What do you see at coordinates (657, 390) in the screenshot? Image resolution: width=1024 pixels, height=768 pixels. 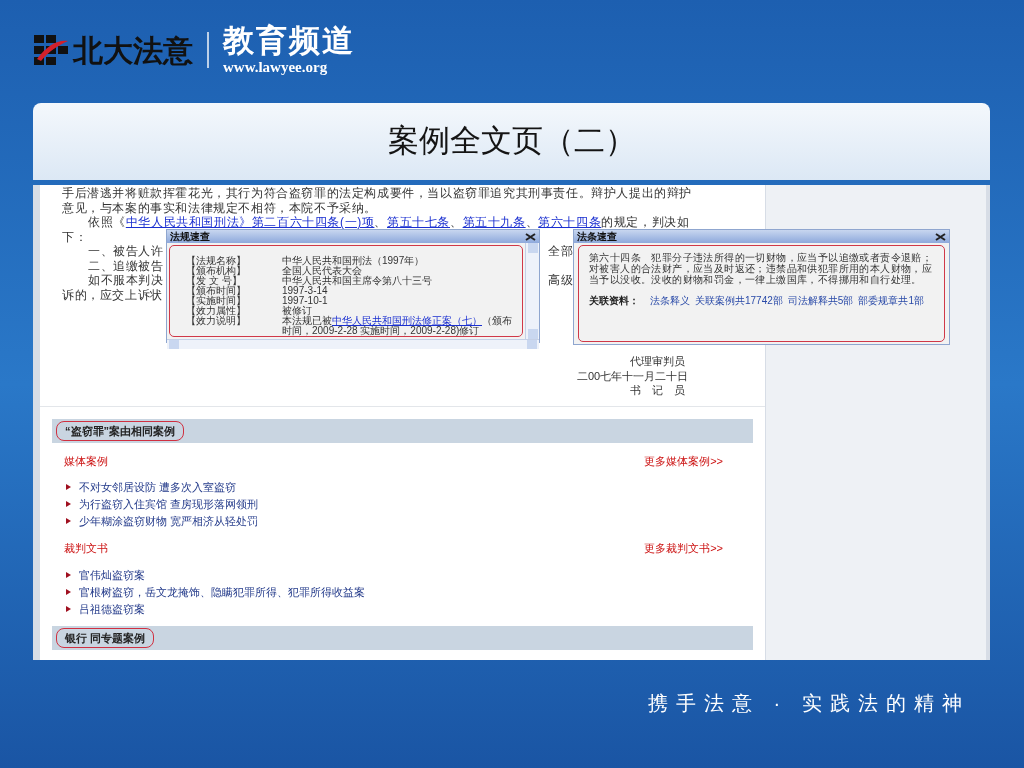 I see `signature-line: 书 记 员` at bounding box center [657, 390].